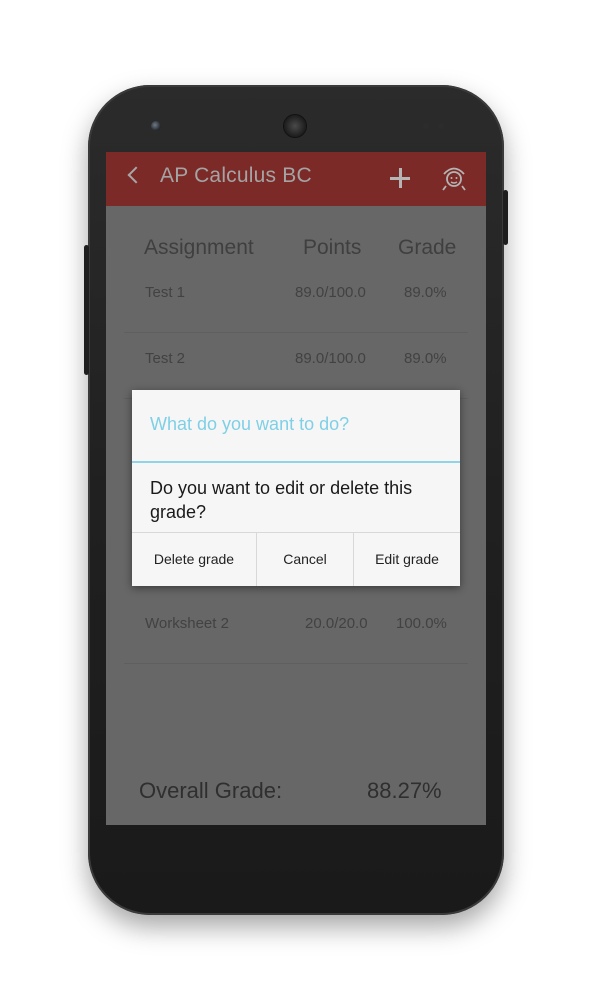 The width and height of the screenshot is (592, 1000). What do you see at coordinates (86, 310) in the screenshot?
I see `volume-button` at bounding box center [86, 310].